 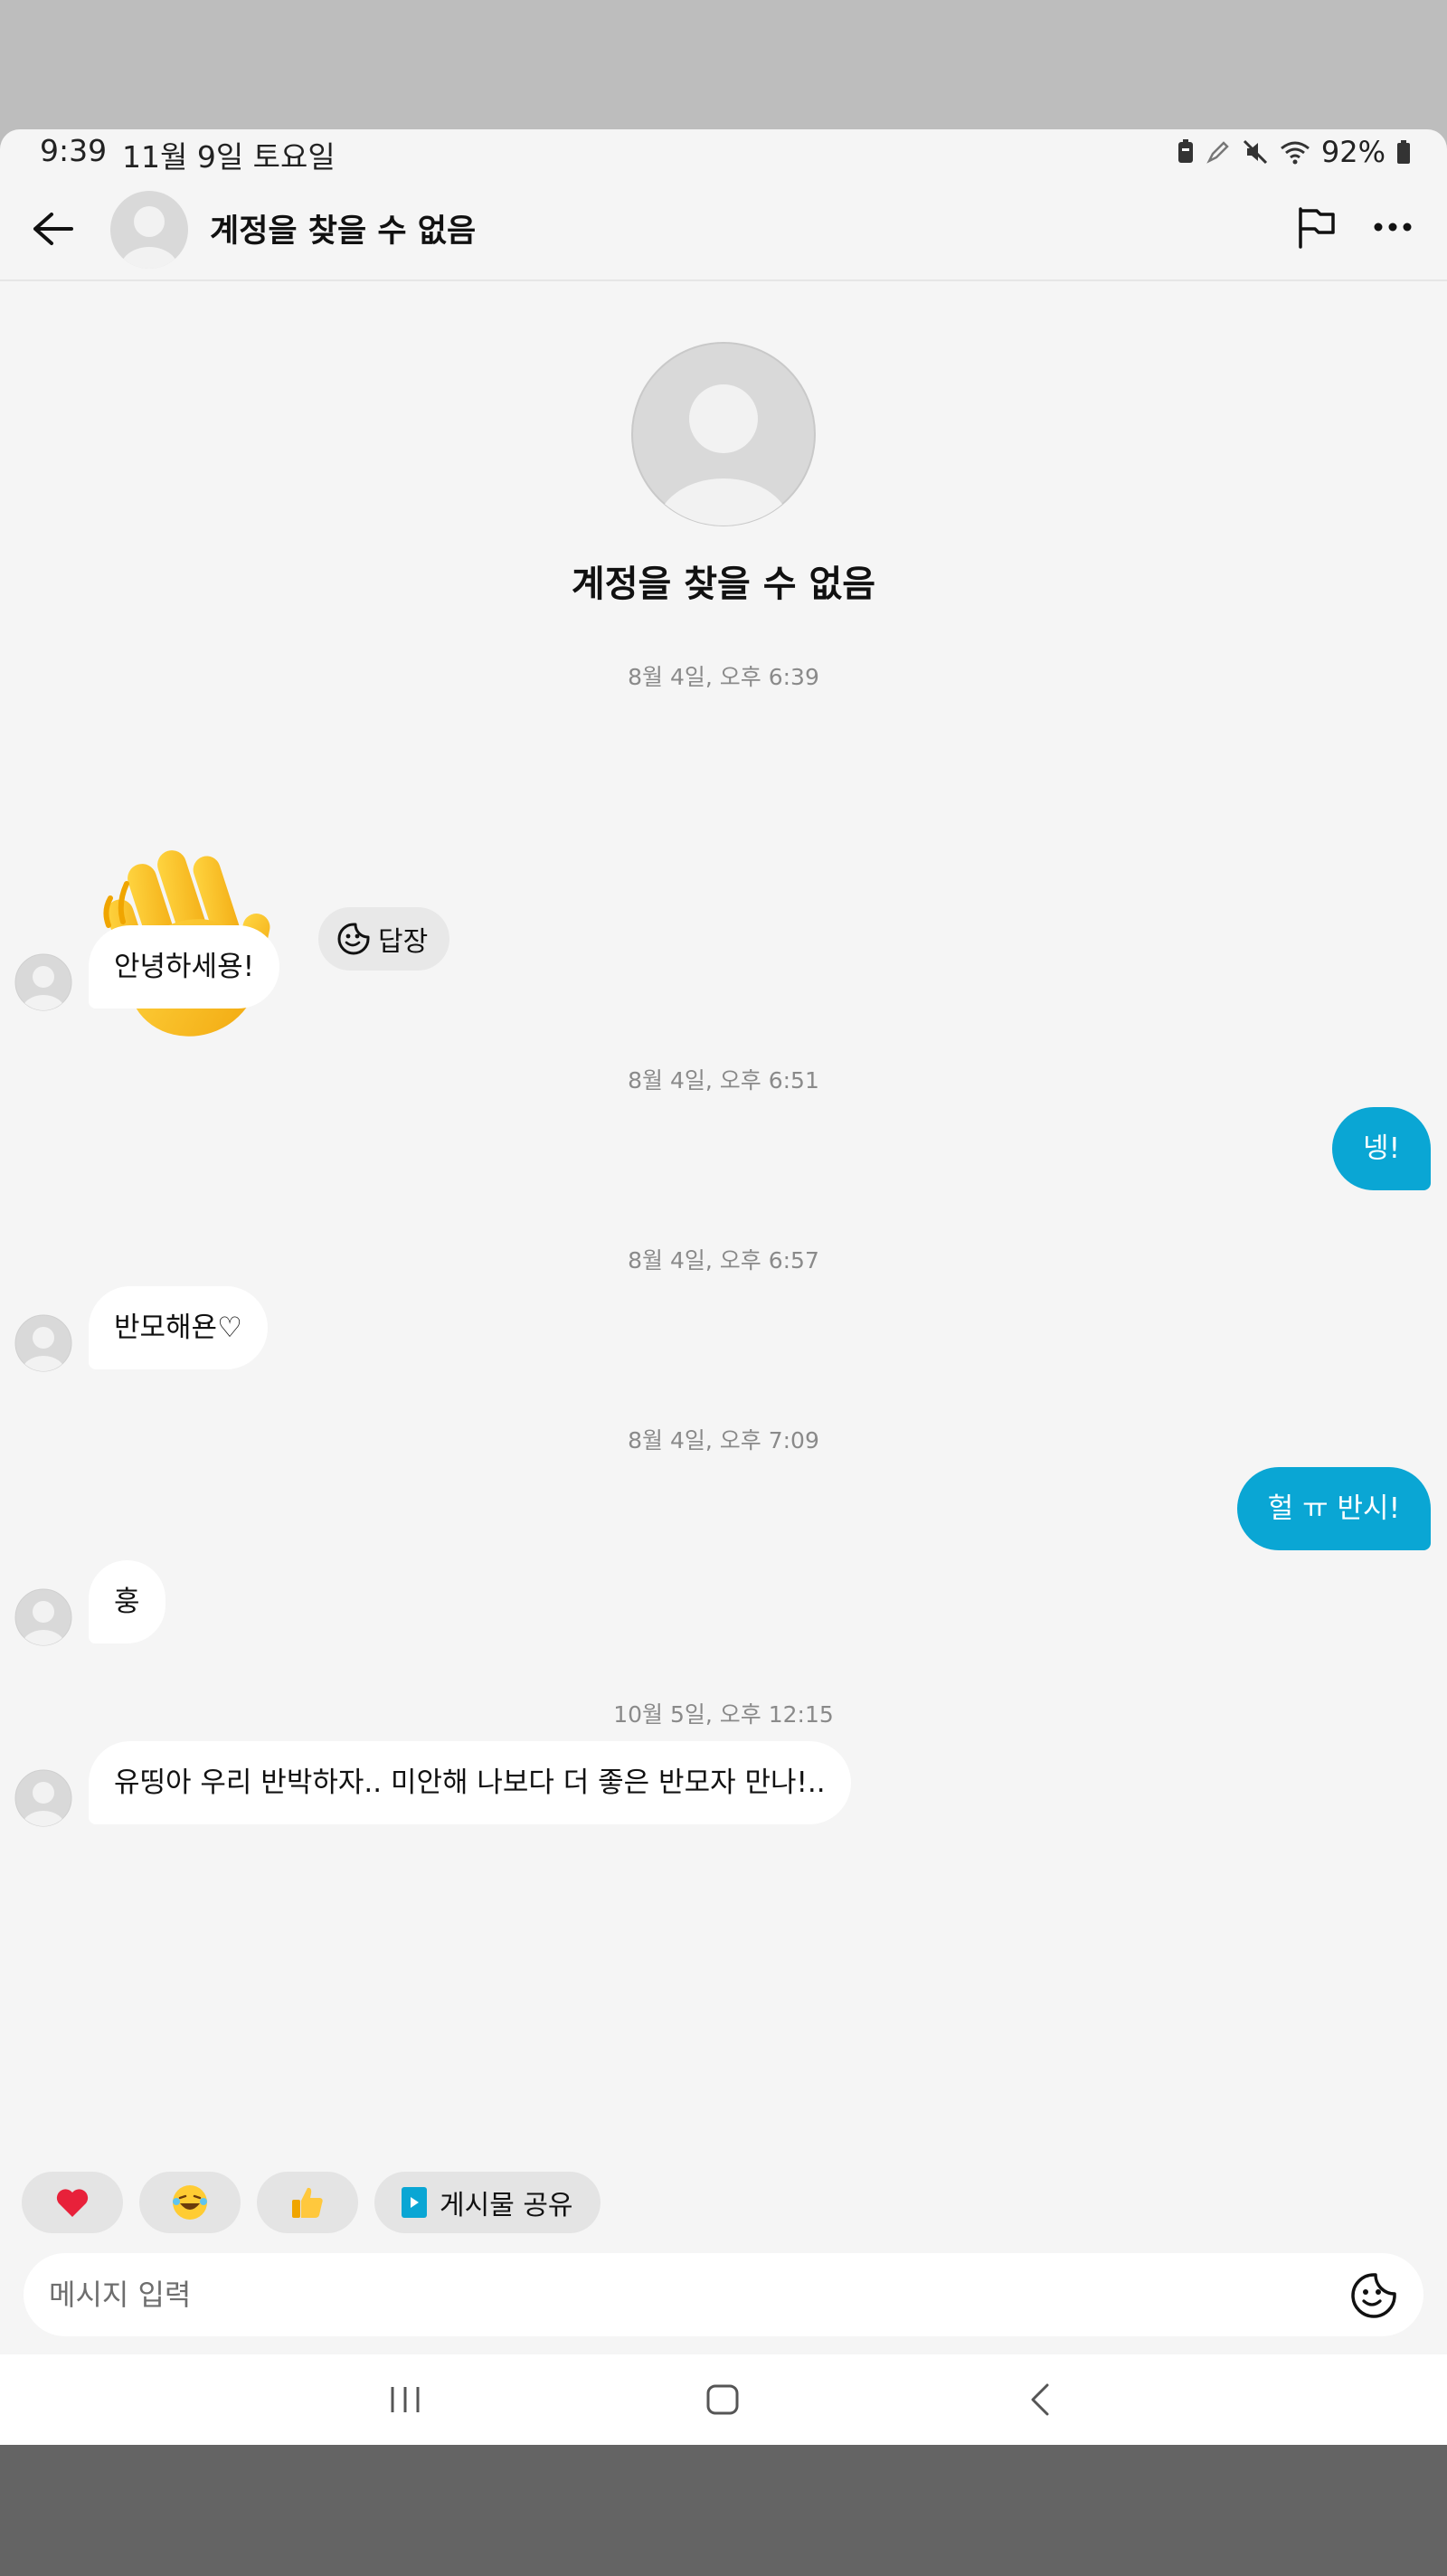 I want to click on more-icon, so click(x=1393, y=228).